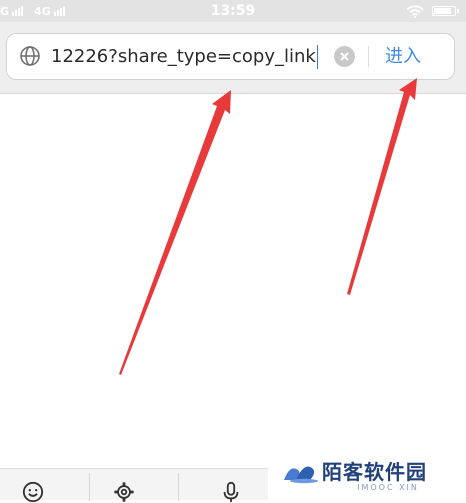 This screenshot has width=466, height=503. What do you see at coordinates (388, 487) in the screenshot?
I see `watermark-subtitle: IMOOC XIN` at bounding box center [388, 487].